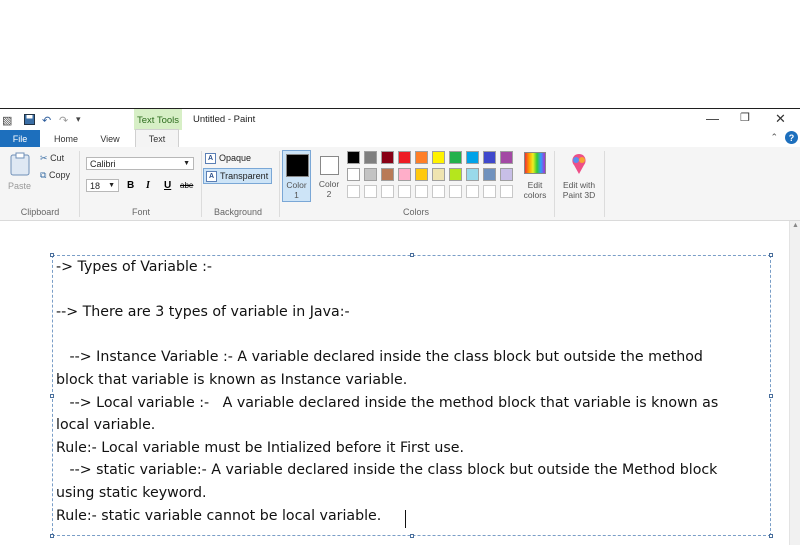 This screenshot has width=800, height=545. What do you see at coordinates (535, 185) in the screenshot?
I see `edit-colors-label: Edit` at bounding box center [535, 185].